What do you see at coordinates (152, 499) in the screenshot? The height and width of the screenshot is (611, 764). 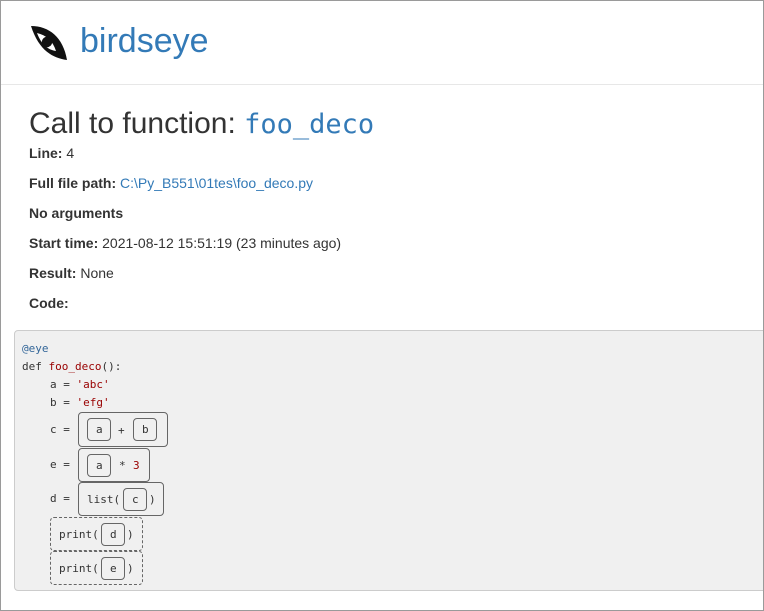 I see `expr-d-close: )` at bounding box center [152, 499].